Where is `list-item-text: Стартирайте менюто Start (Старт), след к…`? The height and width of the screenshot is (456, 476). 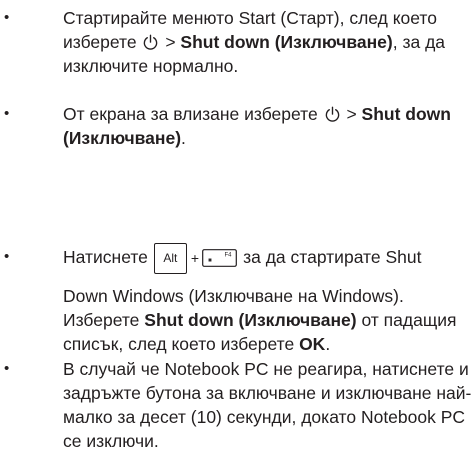
list-item-text: Стартирайте менюто Start (Старт), след к… is located at coordinates (268, 42).